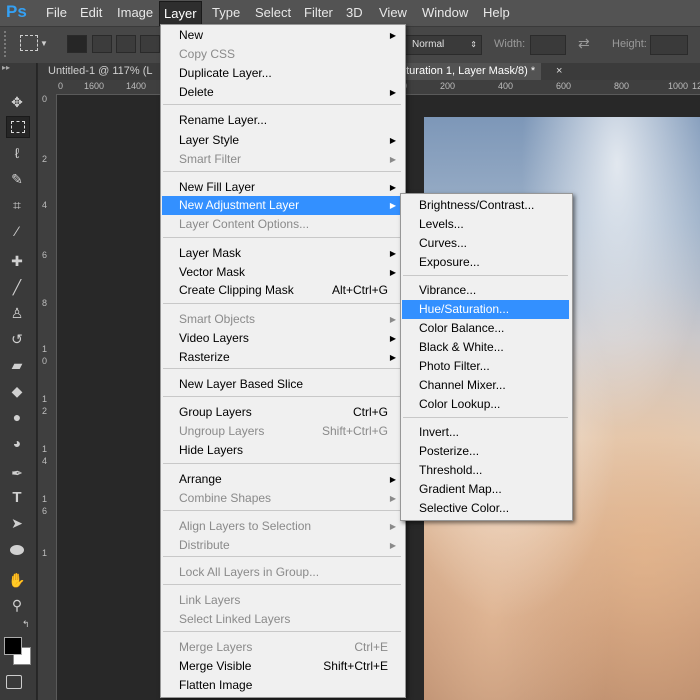 The image size is (700, 700). Describe the element at coordinates (393, 13) in the screenshot. I see `menu-view: View` at that location.